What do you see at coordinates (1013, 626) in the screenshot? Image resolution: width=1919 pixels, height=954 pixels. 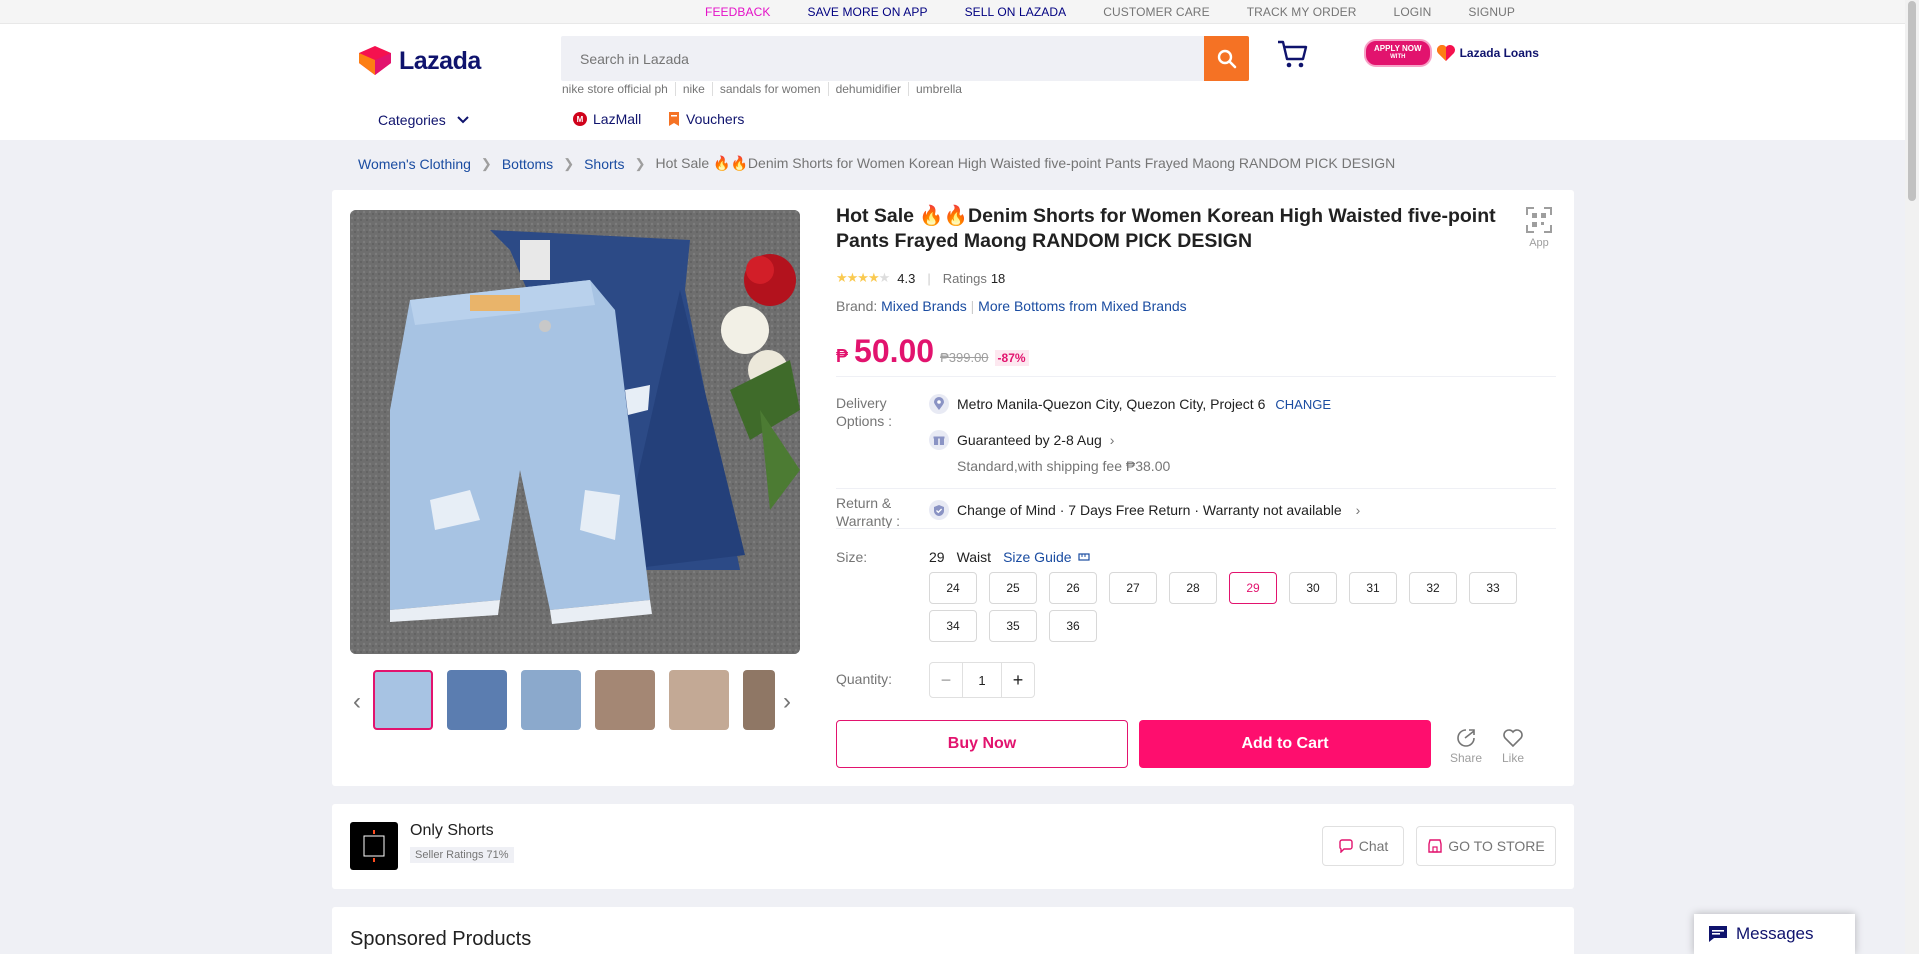 I see `size-option: 35` at bounding box center [1013, 626].